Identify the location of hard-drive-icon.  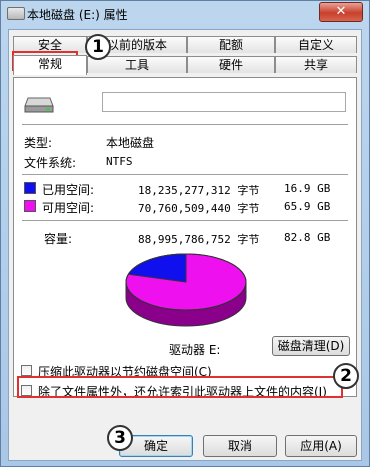
(39, 105).